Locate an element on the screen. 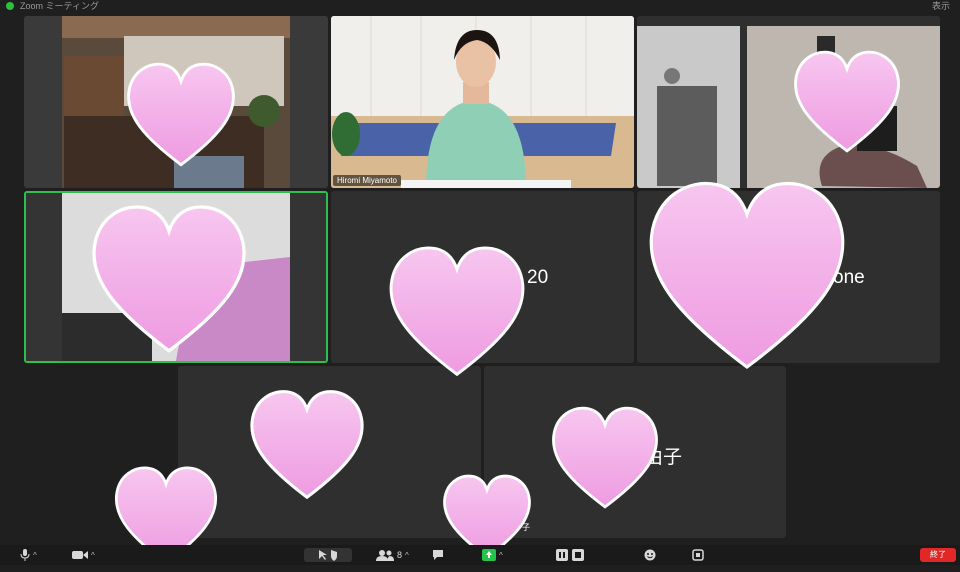 The height and width of the screenshot is (572, 960). security-icon is located at coordinates (328, 555).